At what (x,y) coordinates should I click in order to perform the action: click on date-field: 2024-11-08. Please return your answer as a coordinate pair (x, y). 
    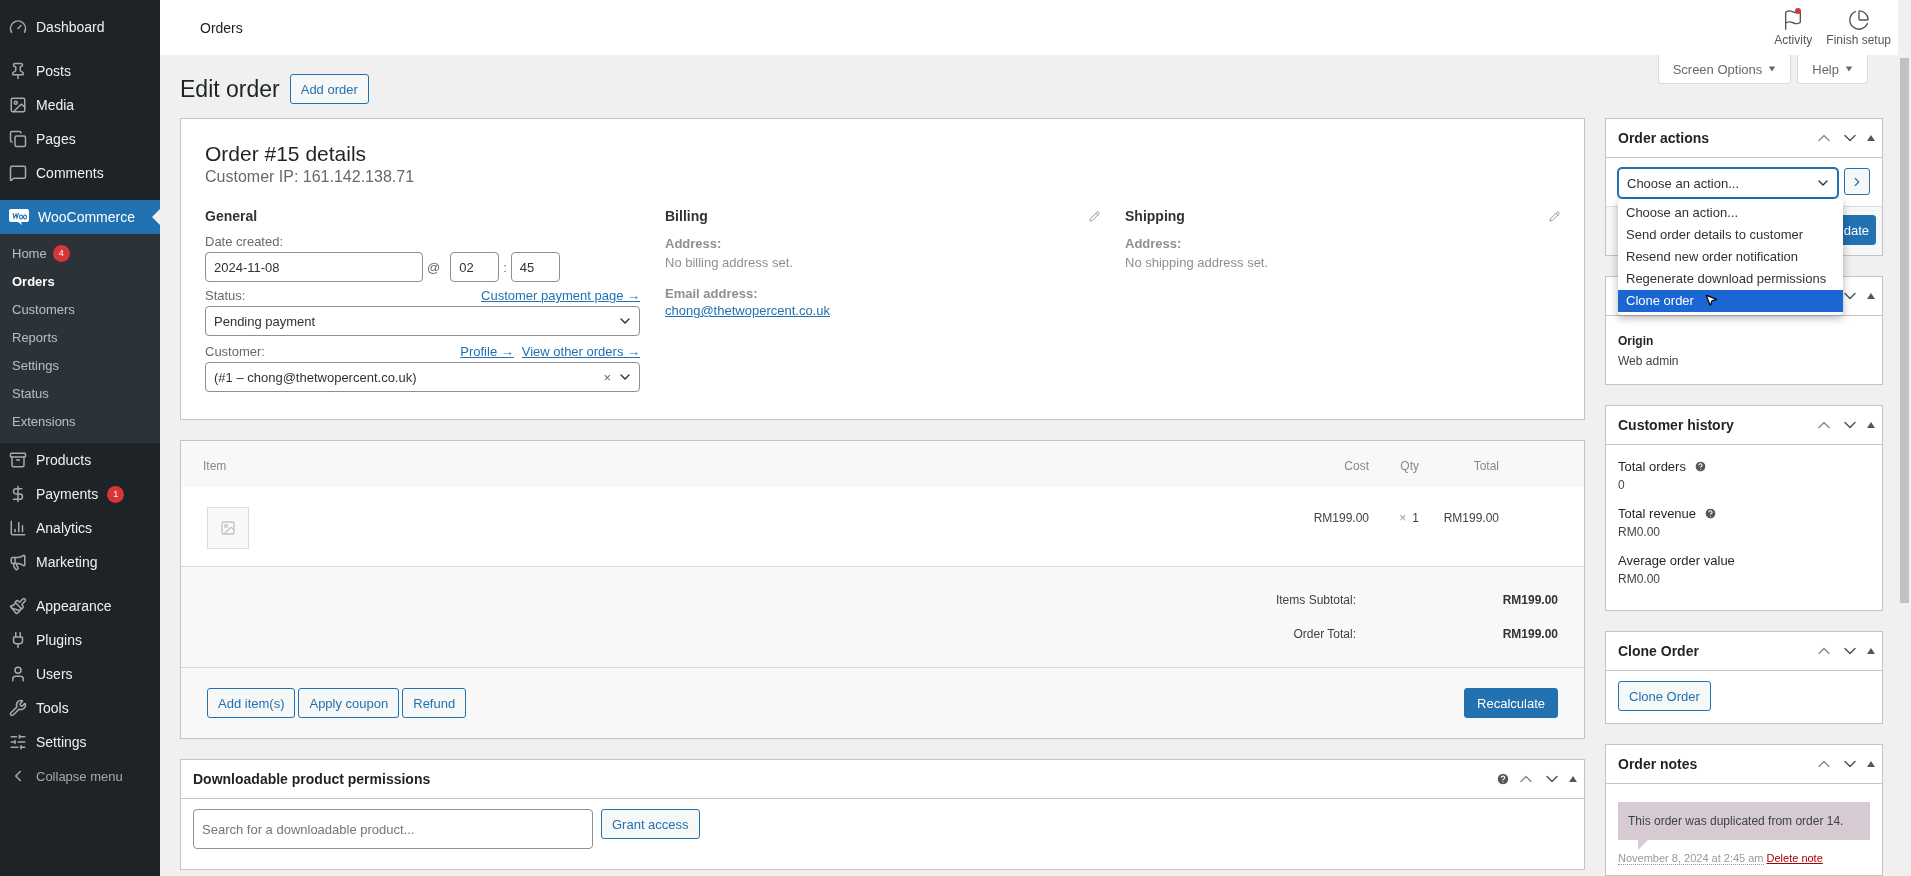
    Looking at the image, I should click on (314, 267).